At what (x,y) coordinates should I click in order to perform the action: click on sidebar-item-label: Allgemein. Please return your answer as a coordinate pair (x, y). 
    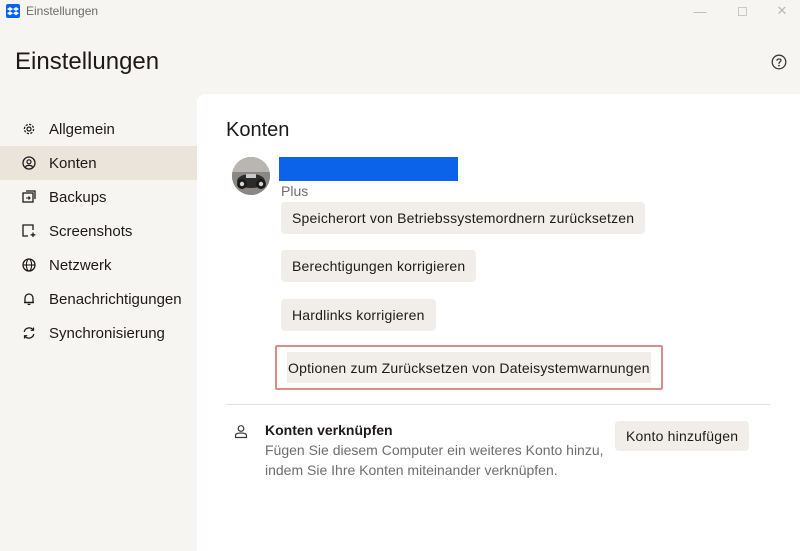
    Looking at the image, I should click on (82, 129).